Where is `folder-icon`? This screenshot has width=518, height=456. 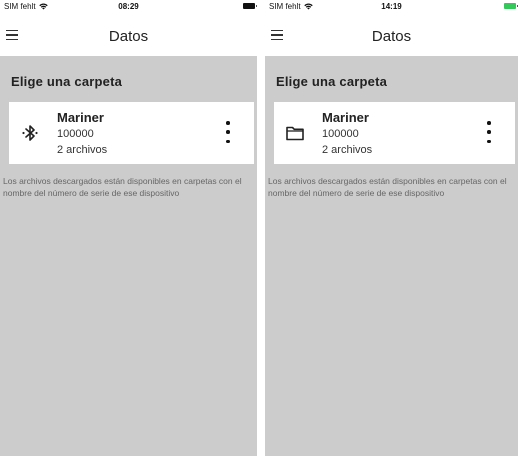
folder-icon is located at coordinates (295, 133).